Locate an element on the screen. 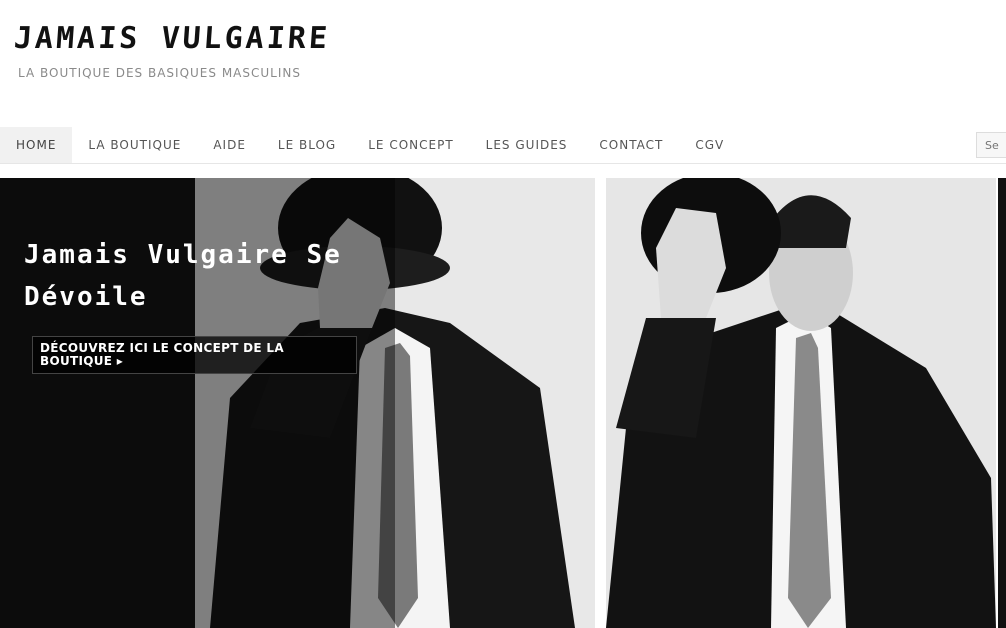  nav-item-aide: AIDE is located at coordinates (229, 145).